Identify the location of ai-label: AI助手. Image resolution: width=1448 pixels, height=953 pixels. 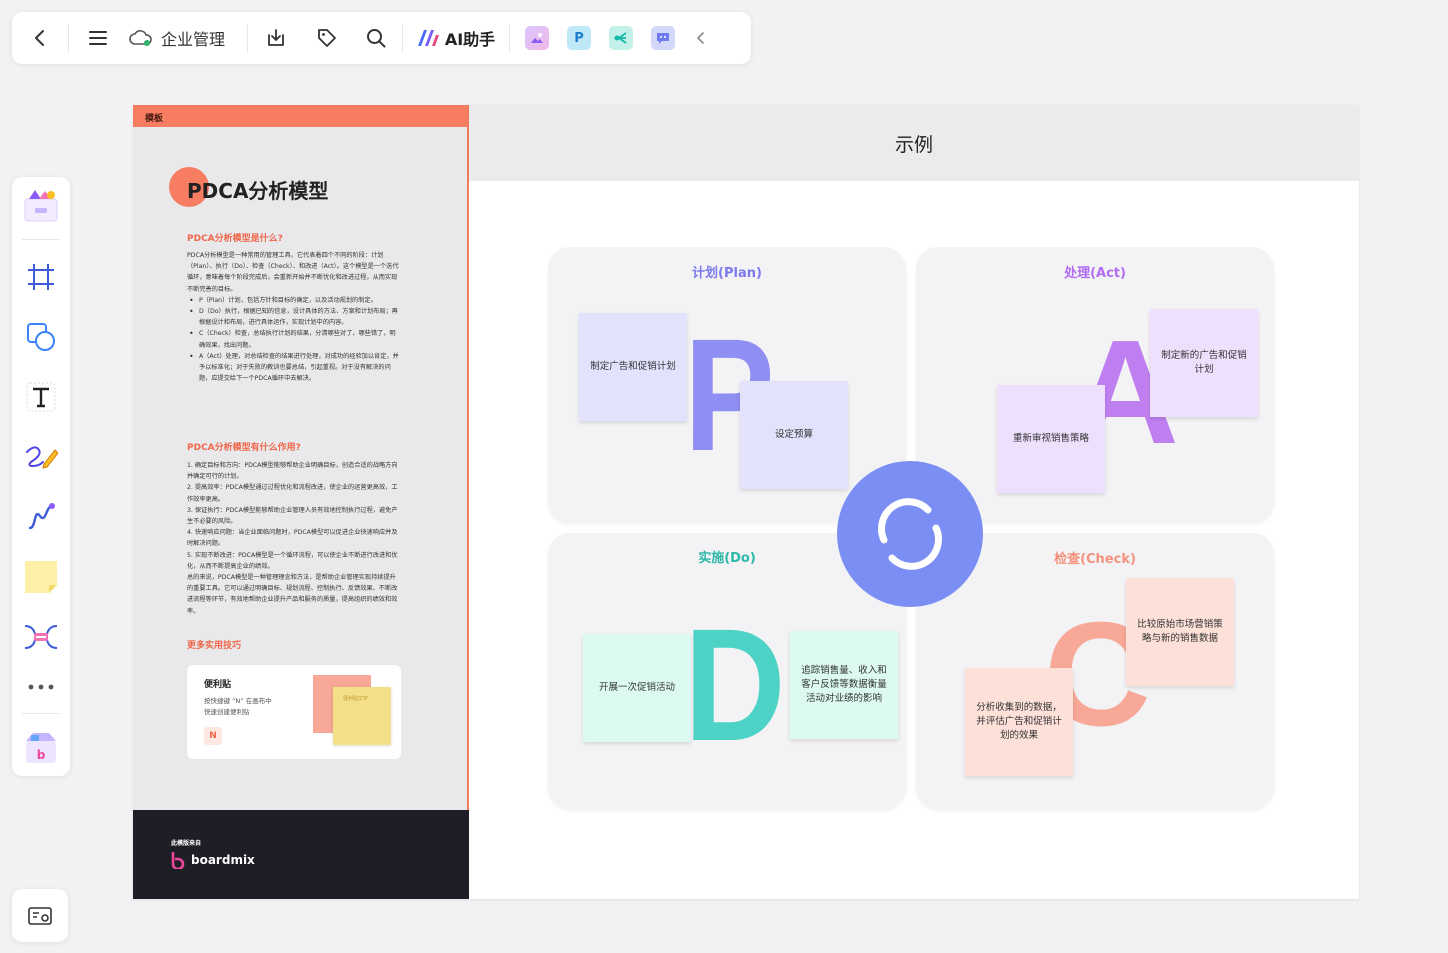
(470, 39).